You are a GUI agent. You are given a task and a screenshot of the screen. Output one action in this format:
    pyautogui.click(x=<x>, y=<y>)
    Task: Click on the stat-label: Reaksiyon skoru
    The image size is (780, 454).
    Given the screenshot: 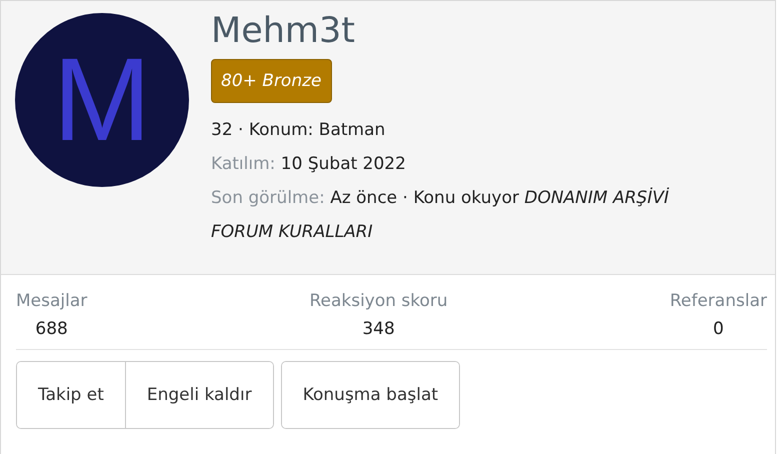 What is the action you would take?
    pyautogui.click(x=378, y=301)
    